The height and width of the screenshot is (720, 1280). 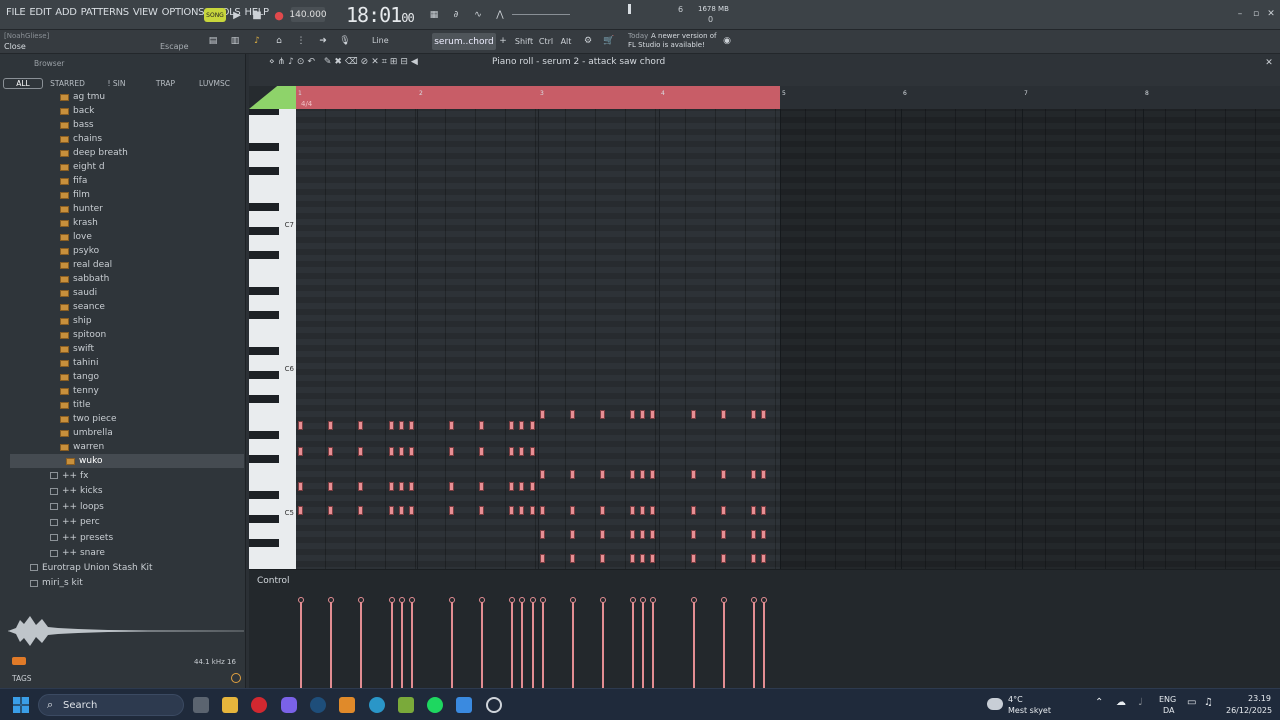 I want to click on piano-roll-close-icon: ✕, so click(x=1269, y=63).